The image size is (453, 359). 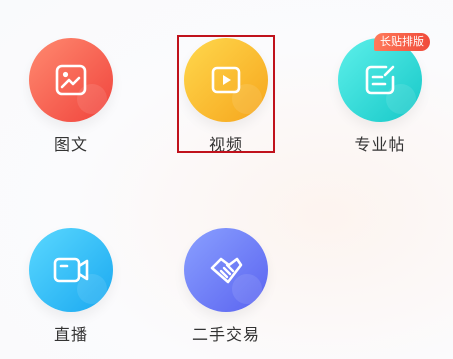 I want to click on post-type-live: 直播, so click(x=71, y=286).